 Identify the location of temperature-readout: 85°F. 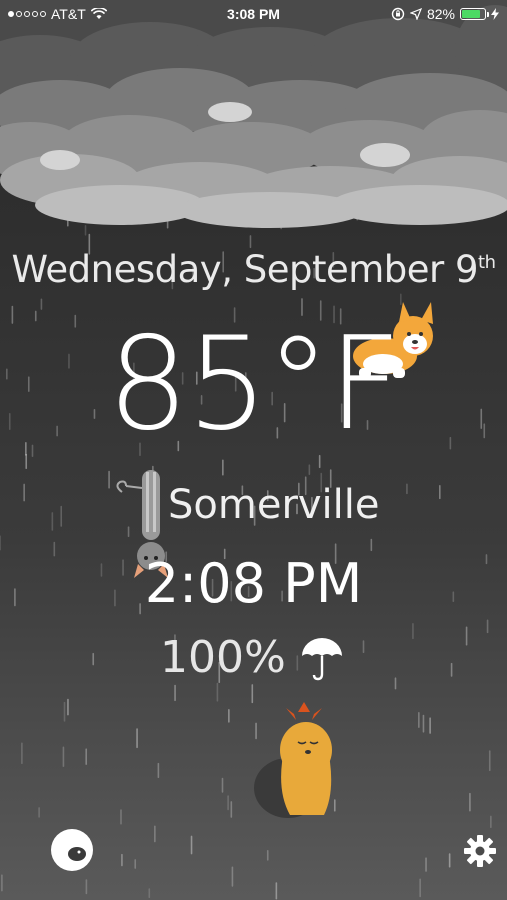
(254, 384).